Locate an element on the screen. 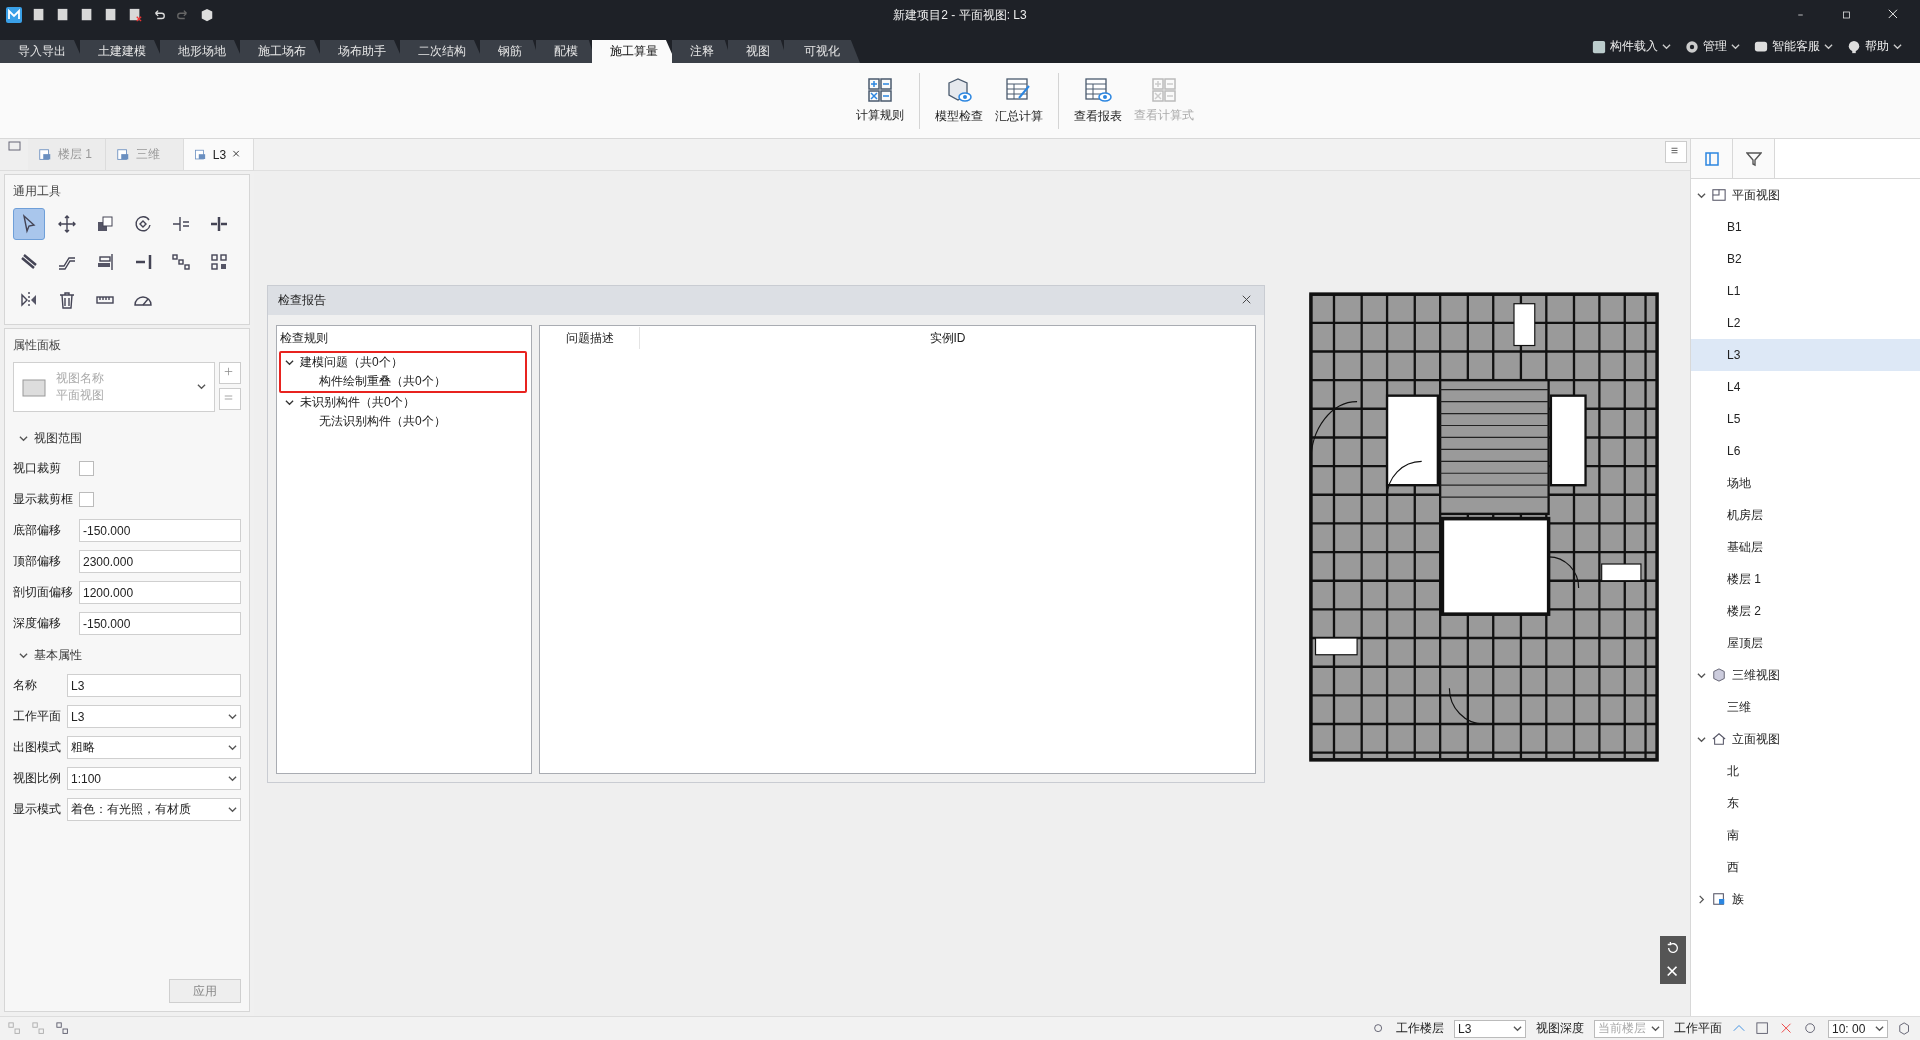 Image resolution: width=1920 pixels, height=1040 pixels. split-icon is located at coordinates (219, 224).